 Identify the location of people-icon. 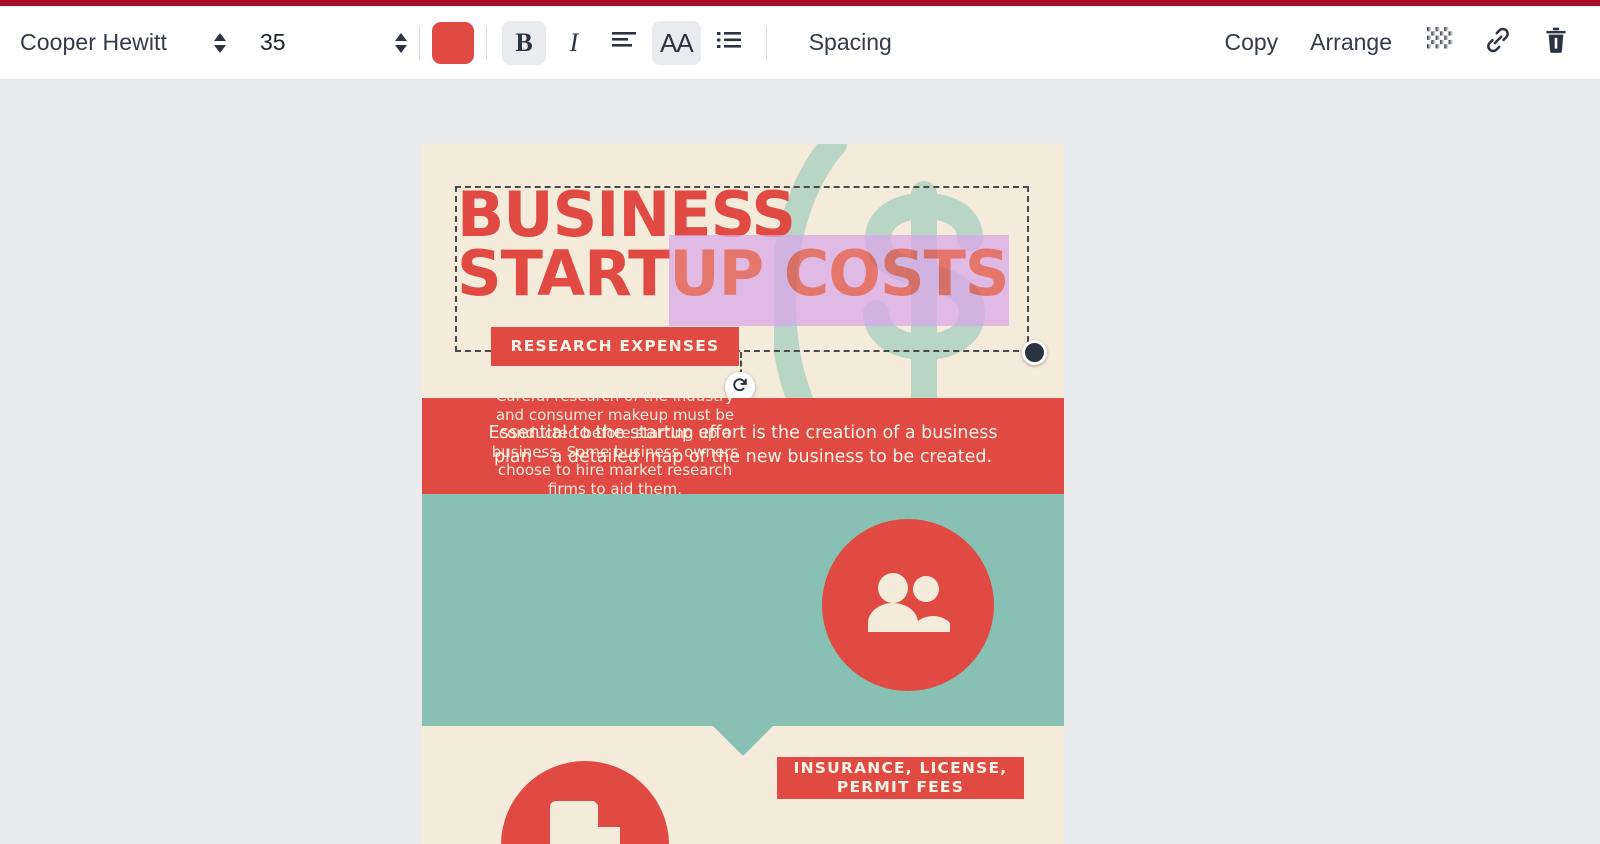
(908, 605).